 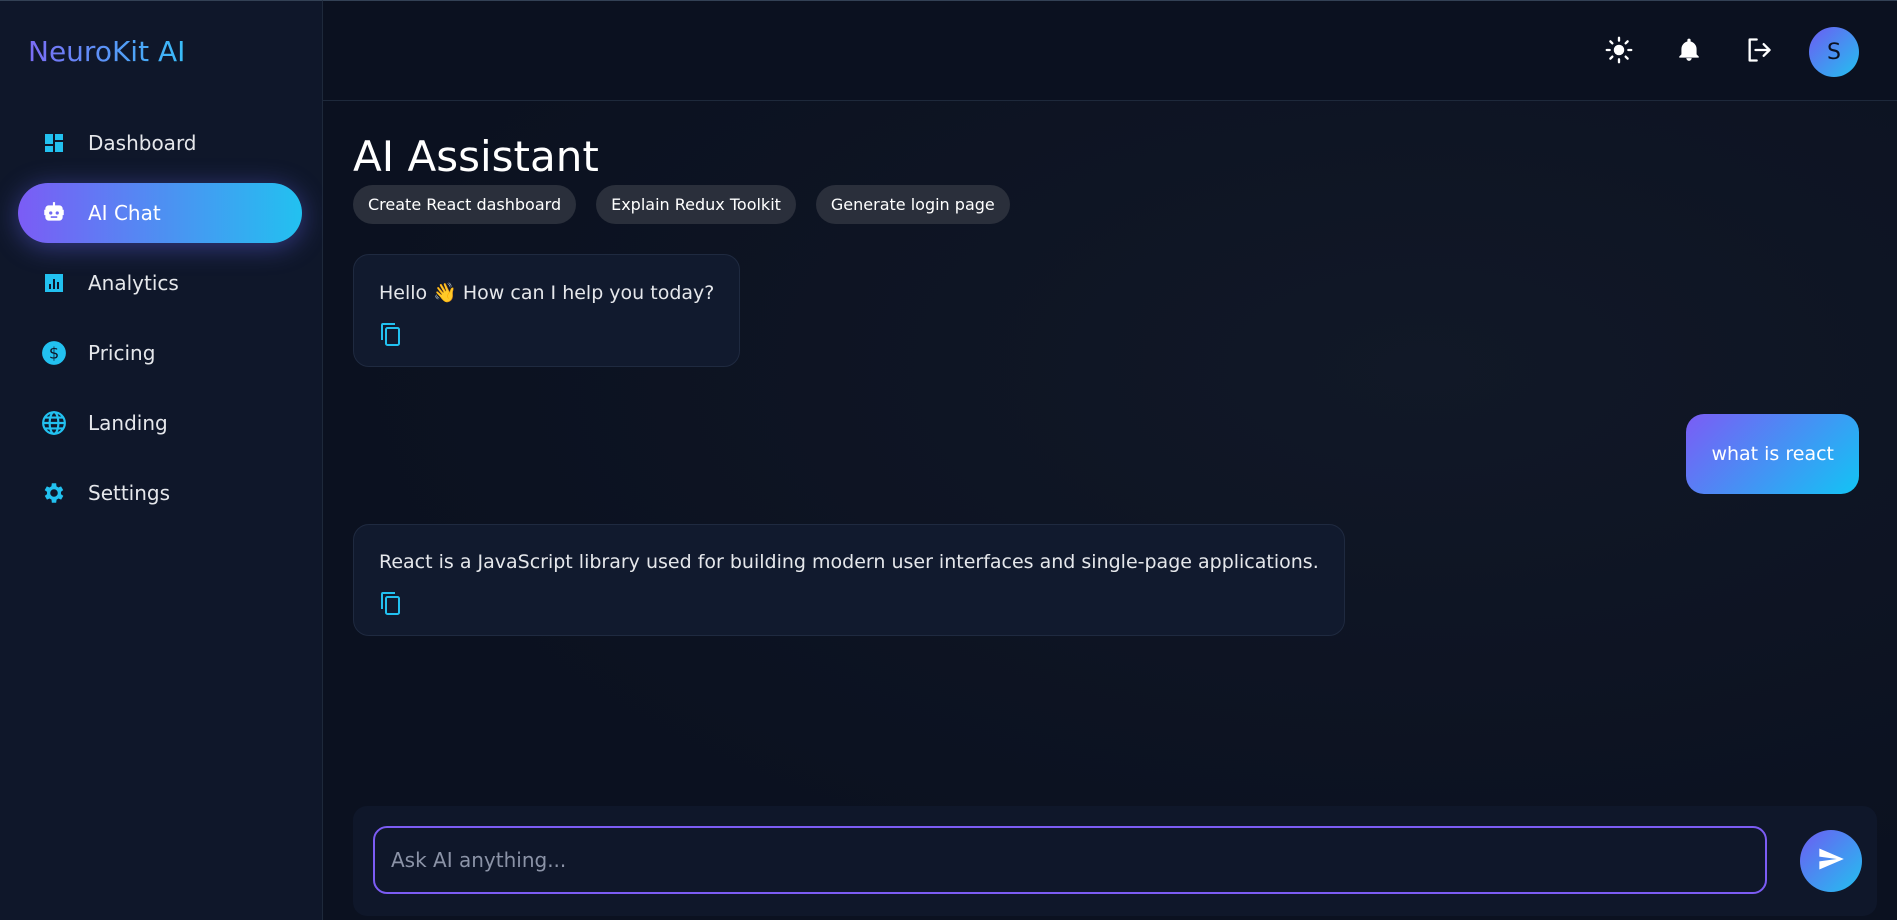 I want to click on ai-message: Hello 👋 How can I help you today?, so click(x=547, y=310).